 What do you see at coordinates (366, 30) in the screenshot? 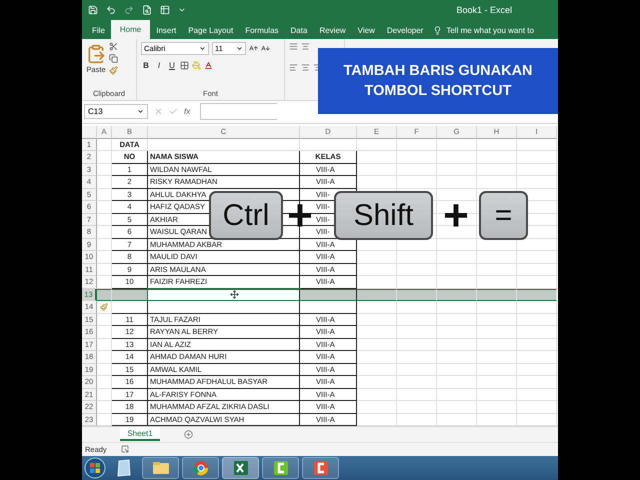
I see `ribbon-tab: View` at bounding box center [366, 30].